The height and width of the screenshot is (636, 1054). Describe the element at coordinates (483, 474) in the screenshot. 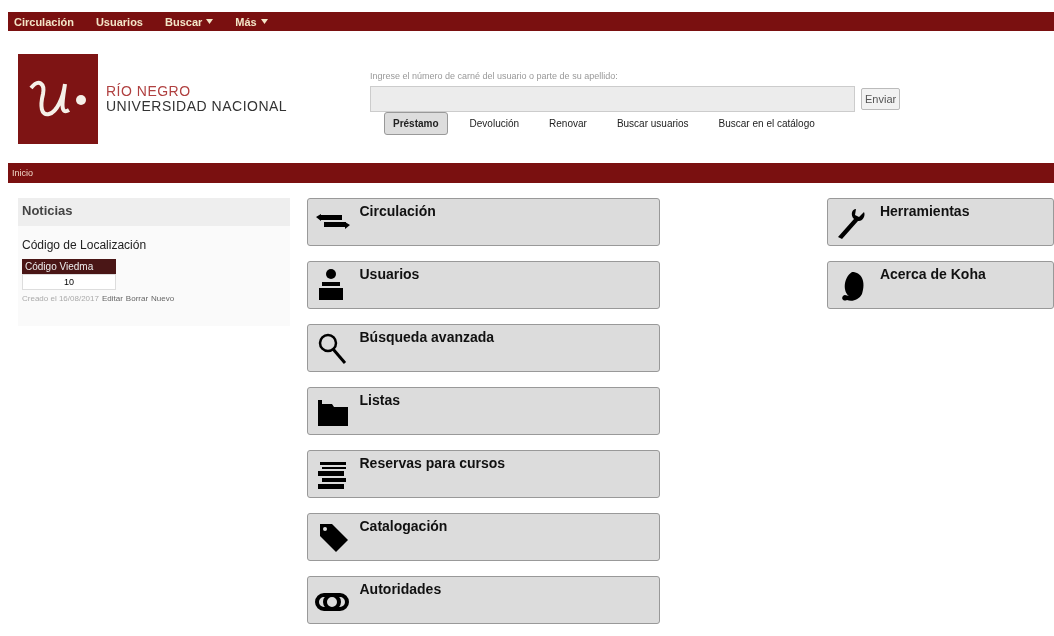

I see `module-button: Reservas para cursos` at that location.